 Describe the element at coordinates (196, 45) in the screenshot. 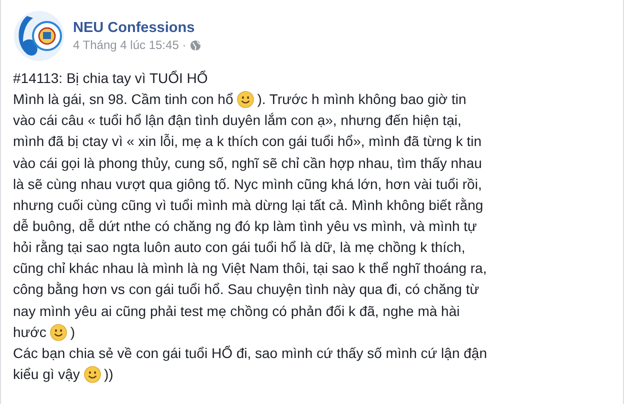

I see `globe-icon` at that location.